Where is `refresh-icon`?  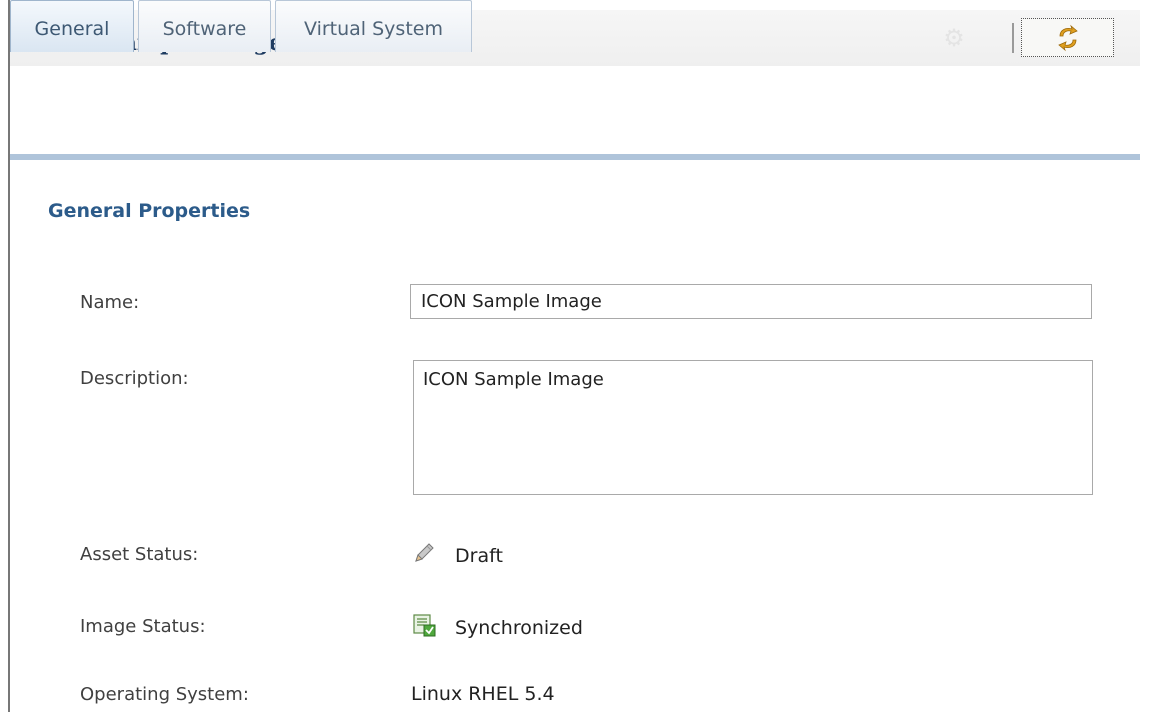
refresh-icon is located at coordinates (1068, 38).